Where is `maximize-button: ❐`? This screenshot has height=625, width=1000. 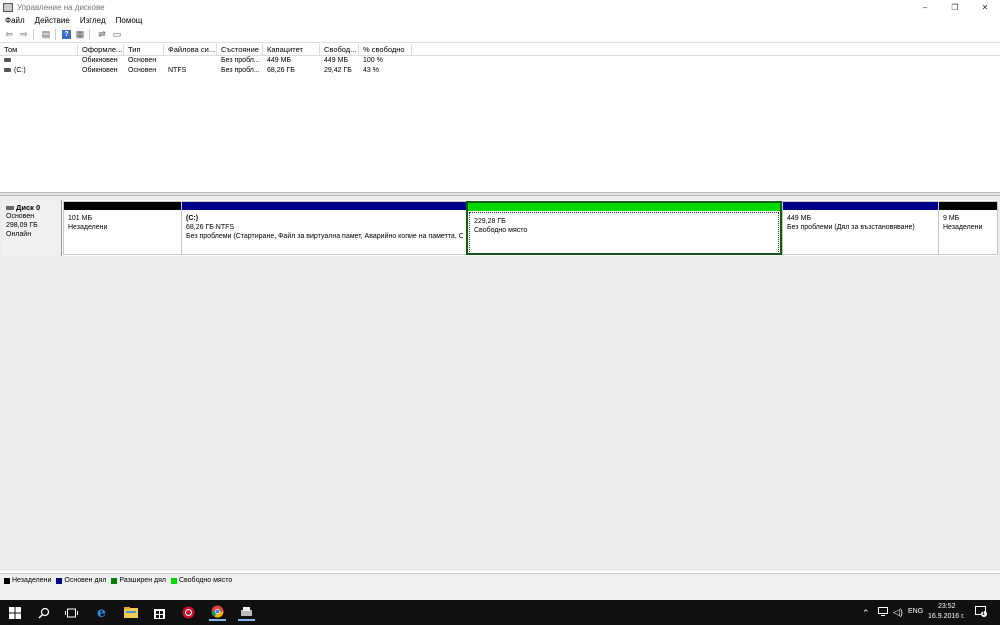
maximize-button: ❐ is located at coordinates (955, 7).